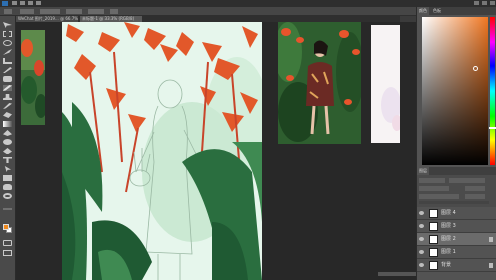  I want to click on path-selection-tool-icon, so click(7, 169).